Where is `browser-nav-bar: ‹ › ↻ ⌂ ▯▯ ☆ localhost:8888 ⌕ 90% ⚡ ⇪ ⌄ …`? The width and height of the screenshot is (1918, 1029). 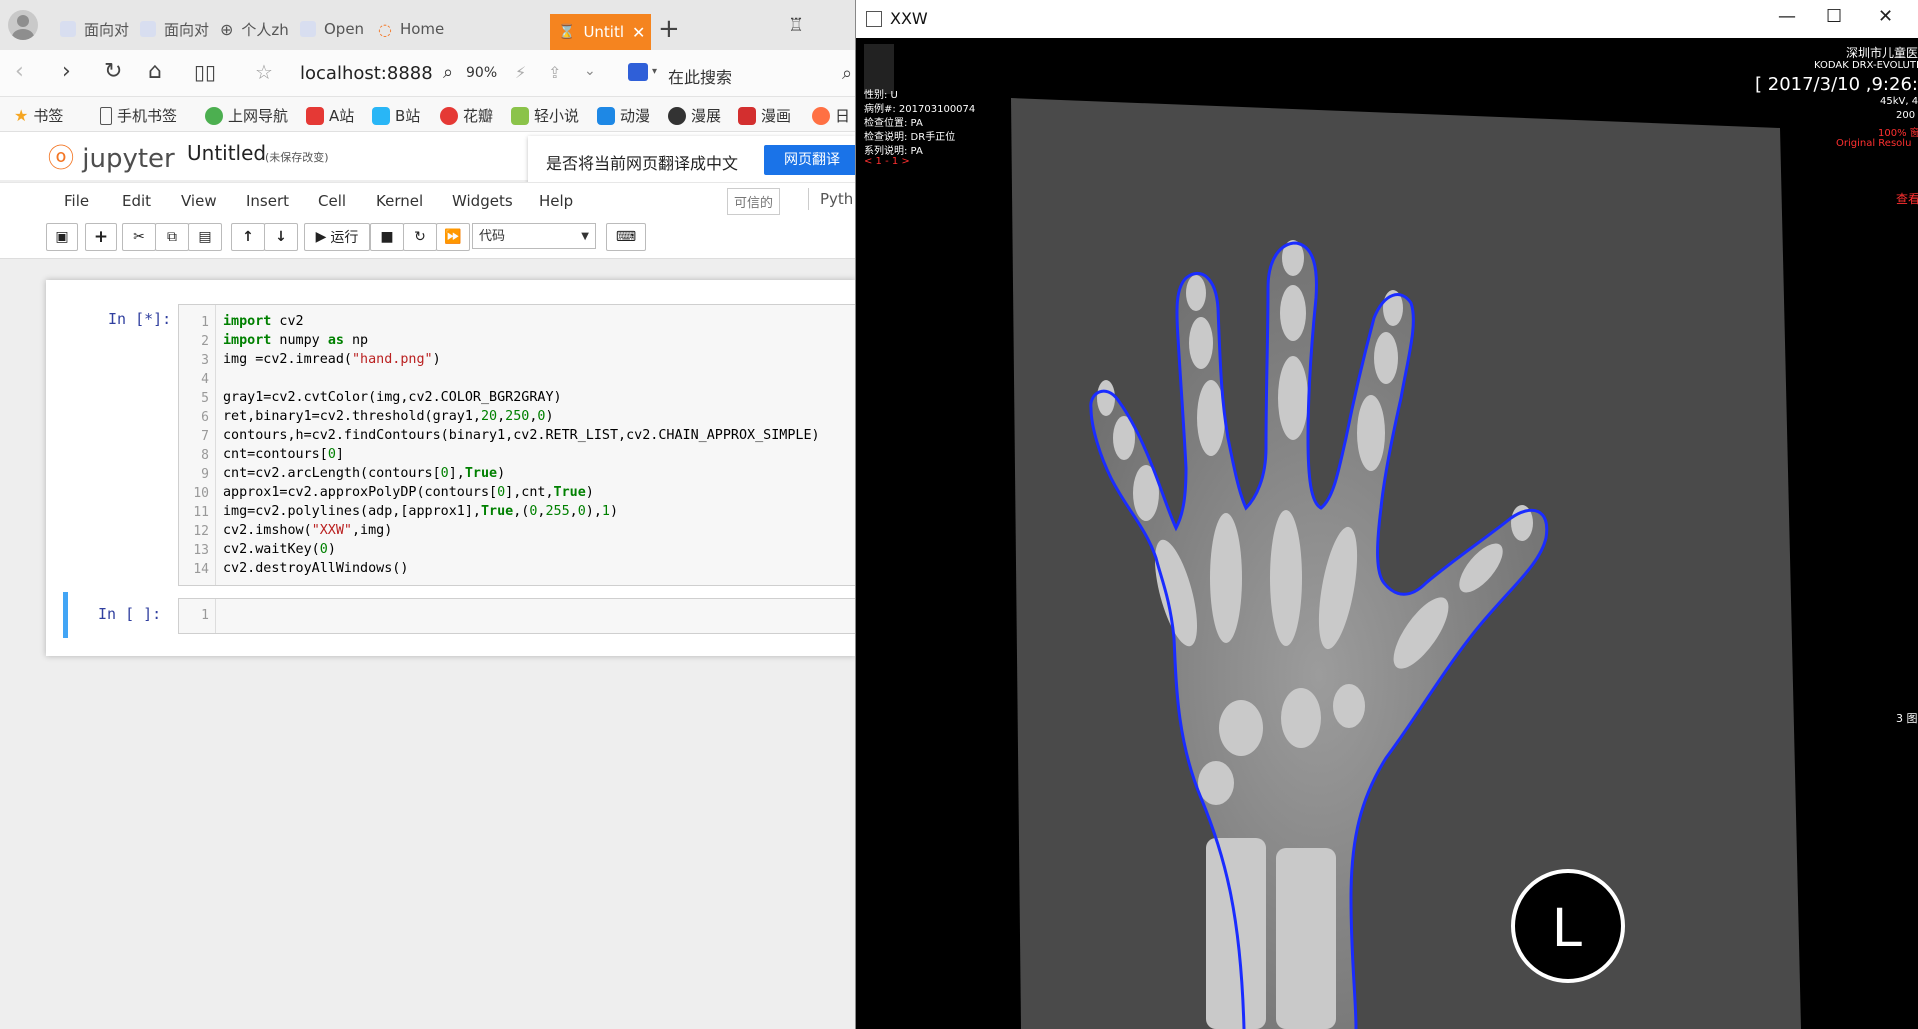 browser-nav-bar: ‹ › ↻ ⌂ ▯▯ ☆ localhost:8888 ⌕ 90% ⚡ ⇪ ⌄ … is located at coordinates (427, 73).